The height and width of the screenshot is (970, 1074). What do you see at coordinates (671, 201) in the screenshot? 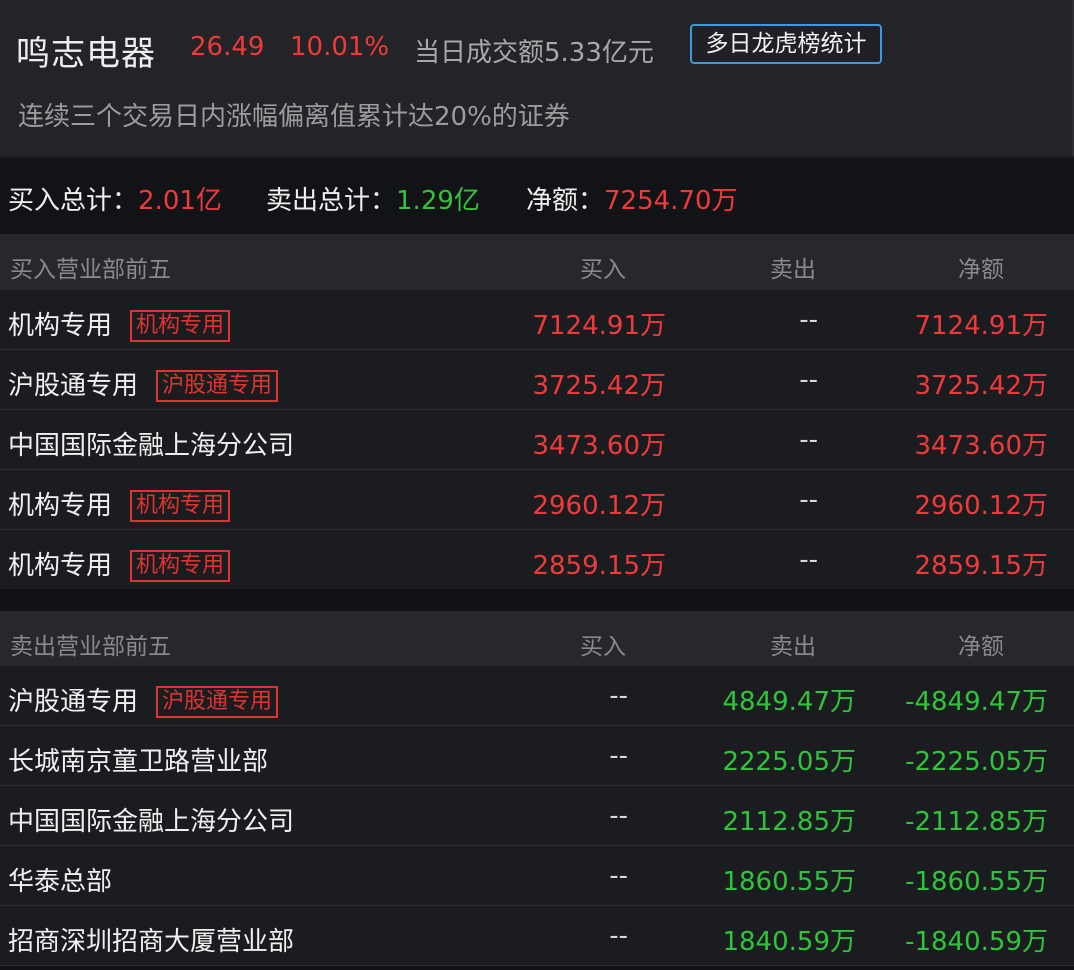
I see `net-total-value: 7254.70万` at bounding box center [671, 201].